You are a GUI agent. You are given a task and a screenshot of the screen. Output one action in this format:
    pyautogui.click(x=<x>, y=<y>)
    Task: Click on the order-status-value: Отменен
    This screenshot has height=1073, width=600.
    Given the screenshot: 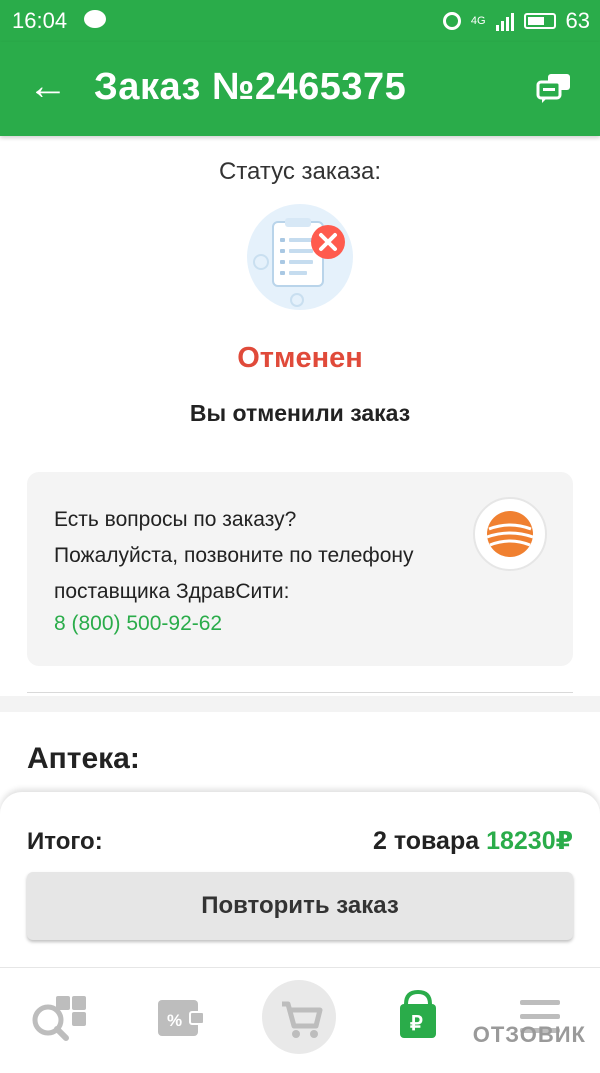 What is the action you would take?
    pyautogui.click(x=300, y=358)
    